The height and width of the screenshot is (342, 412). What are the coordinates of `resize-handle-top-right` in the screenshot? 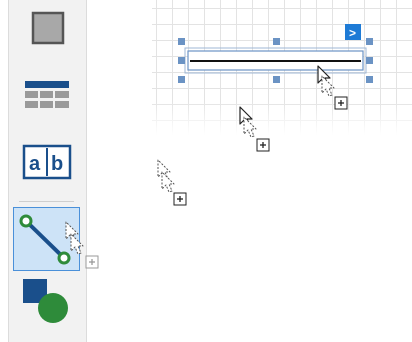 It's located at (369, 41).